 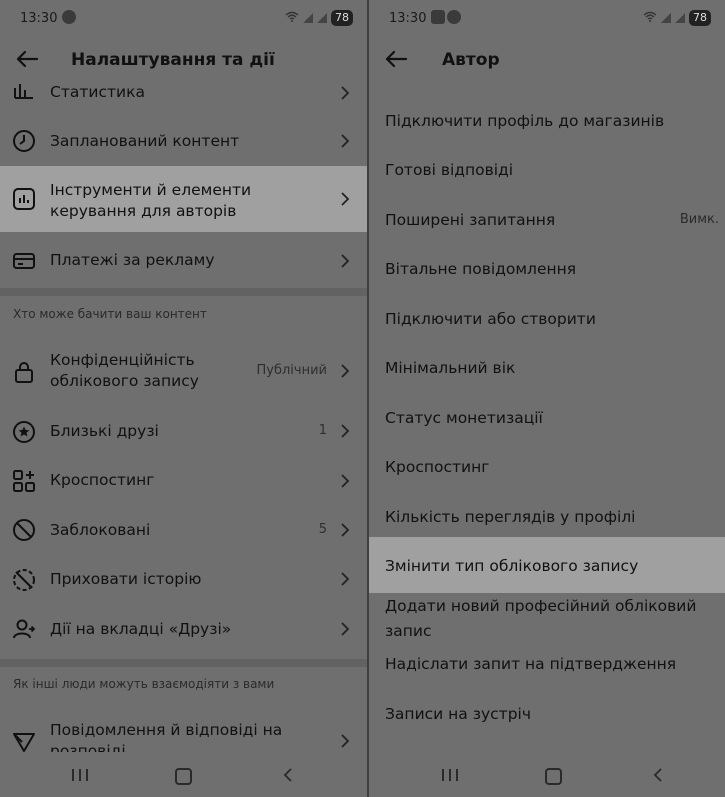 What do you see at coordinates (183, 432) in the screenshot?
I see `settings-item-close-friends: Близькі друзі 1` at bounding box center [183, 432].